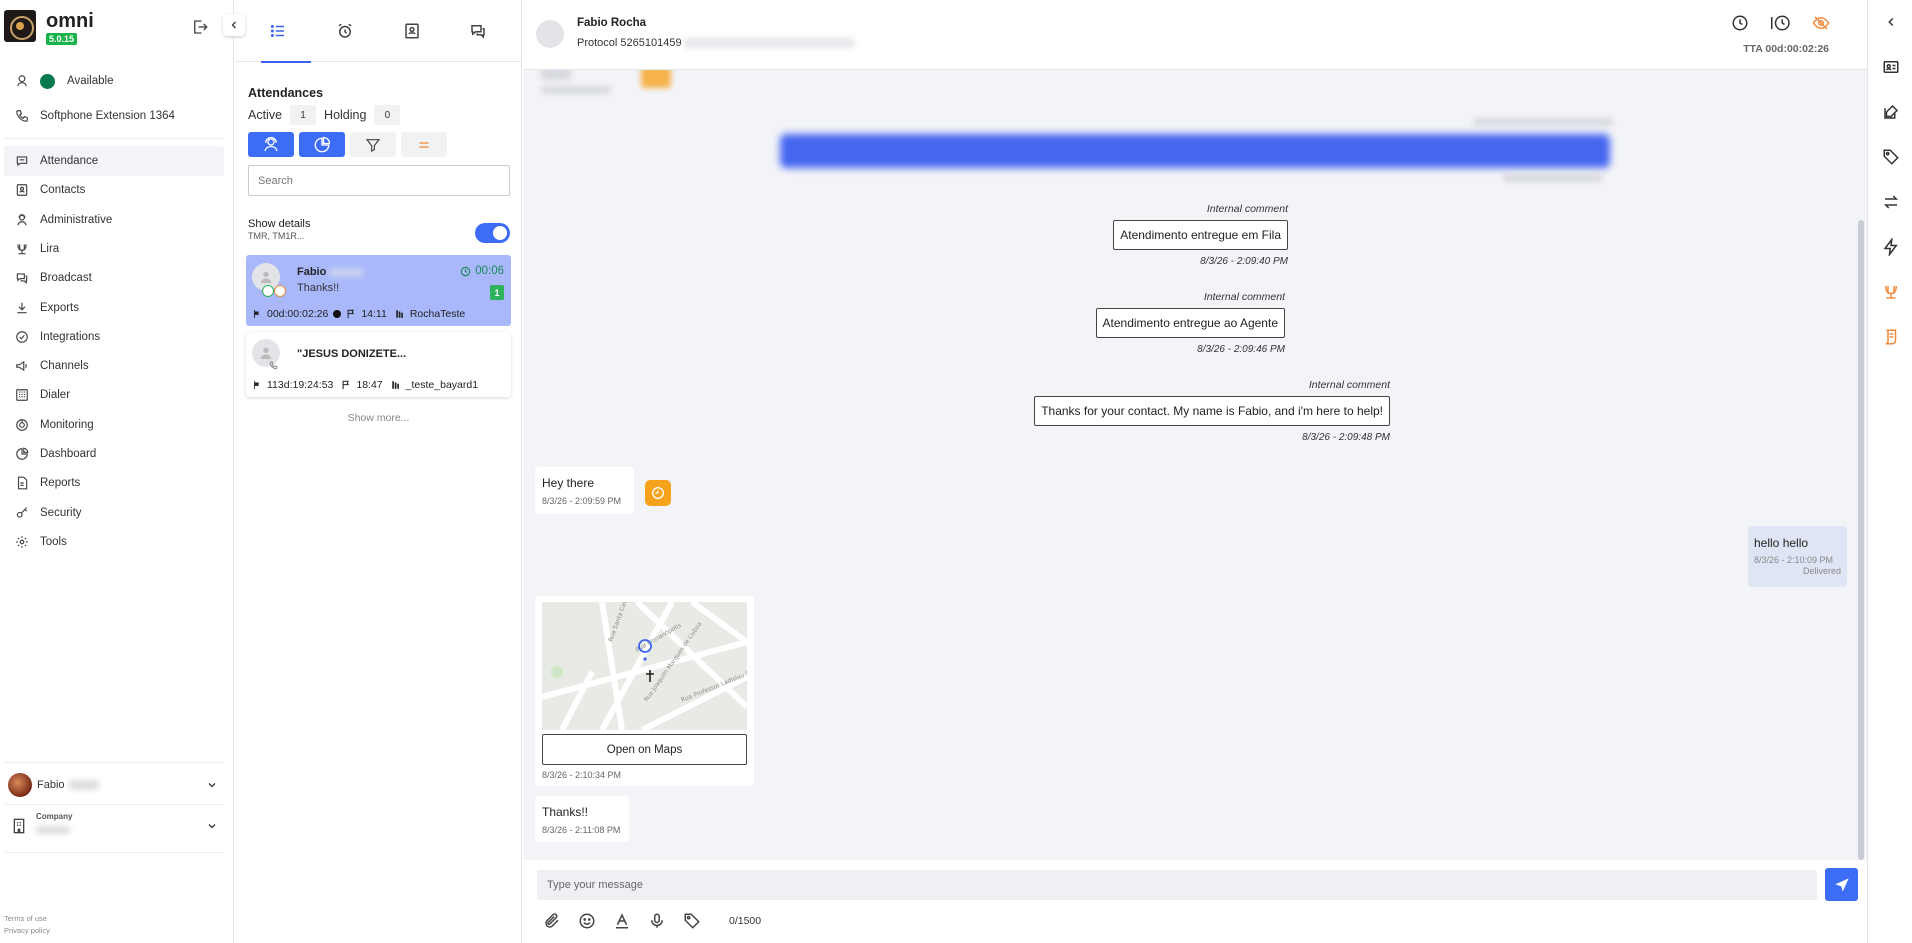 The image size is (1912, 943). What do you see at coordinates (22, 483) in the screenshot?
I see `report-icon` at bounding box center [22, 483].